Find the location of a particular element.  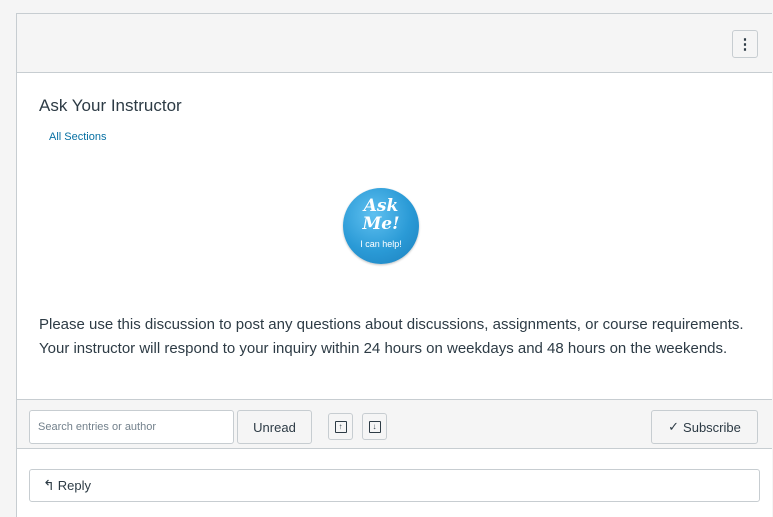

kebab-menu-icon: ⋮ is located at coordinates (745, 44).